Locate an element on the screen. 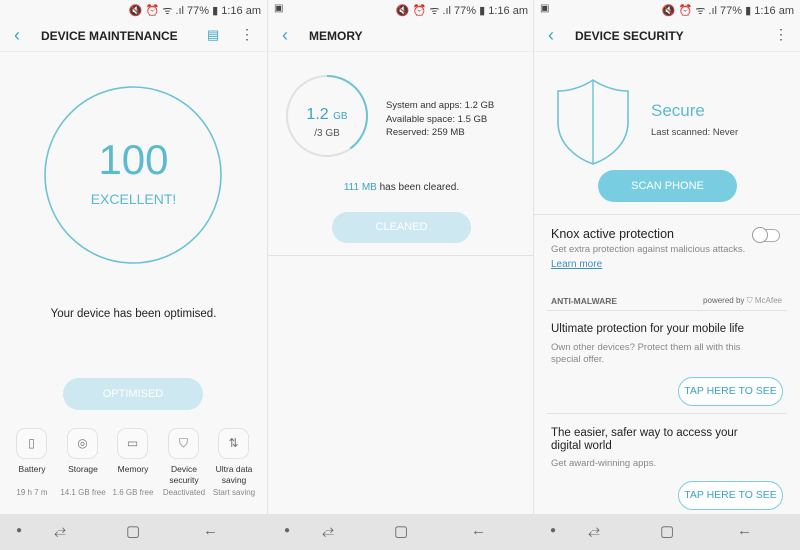  learn-more-link: Learn more is located at coordinates (576, 264).